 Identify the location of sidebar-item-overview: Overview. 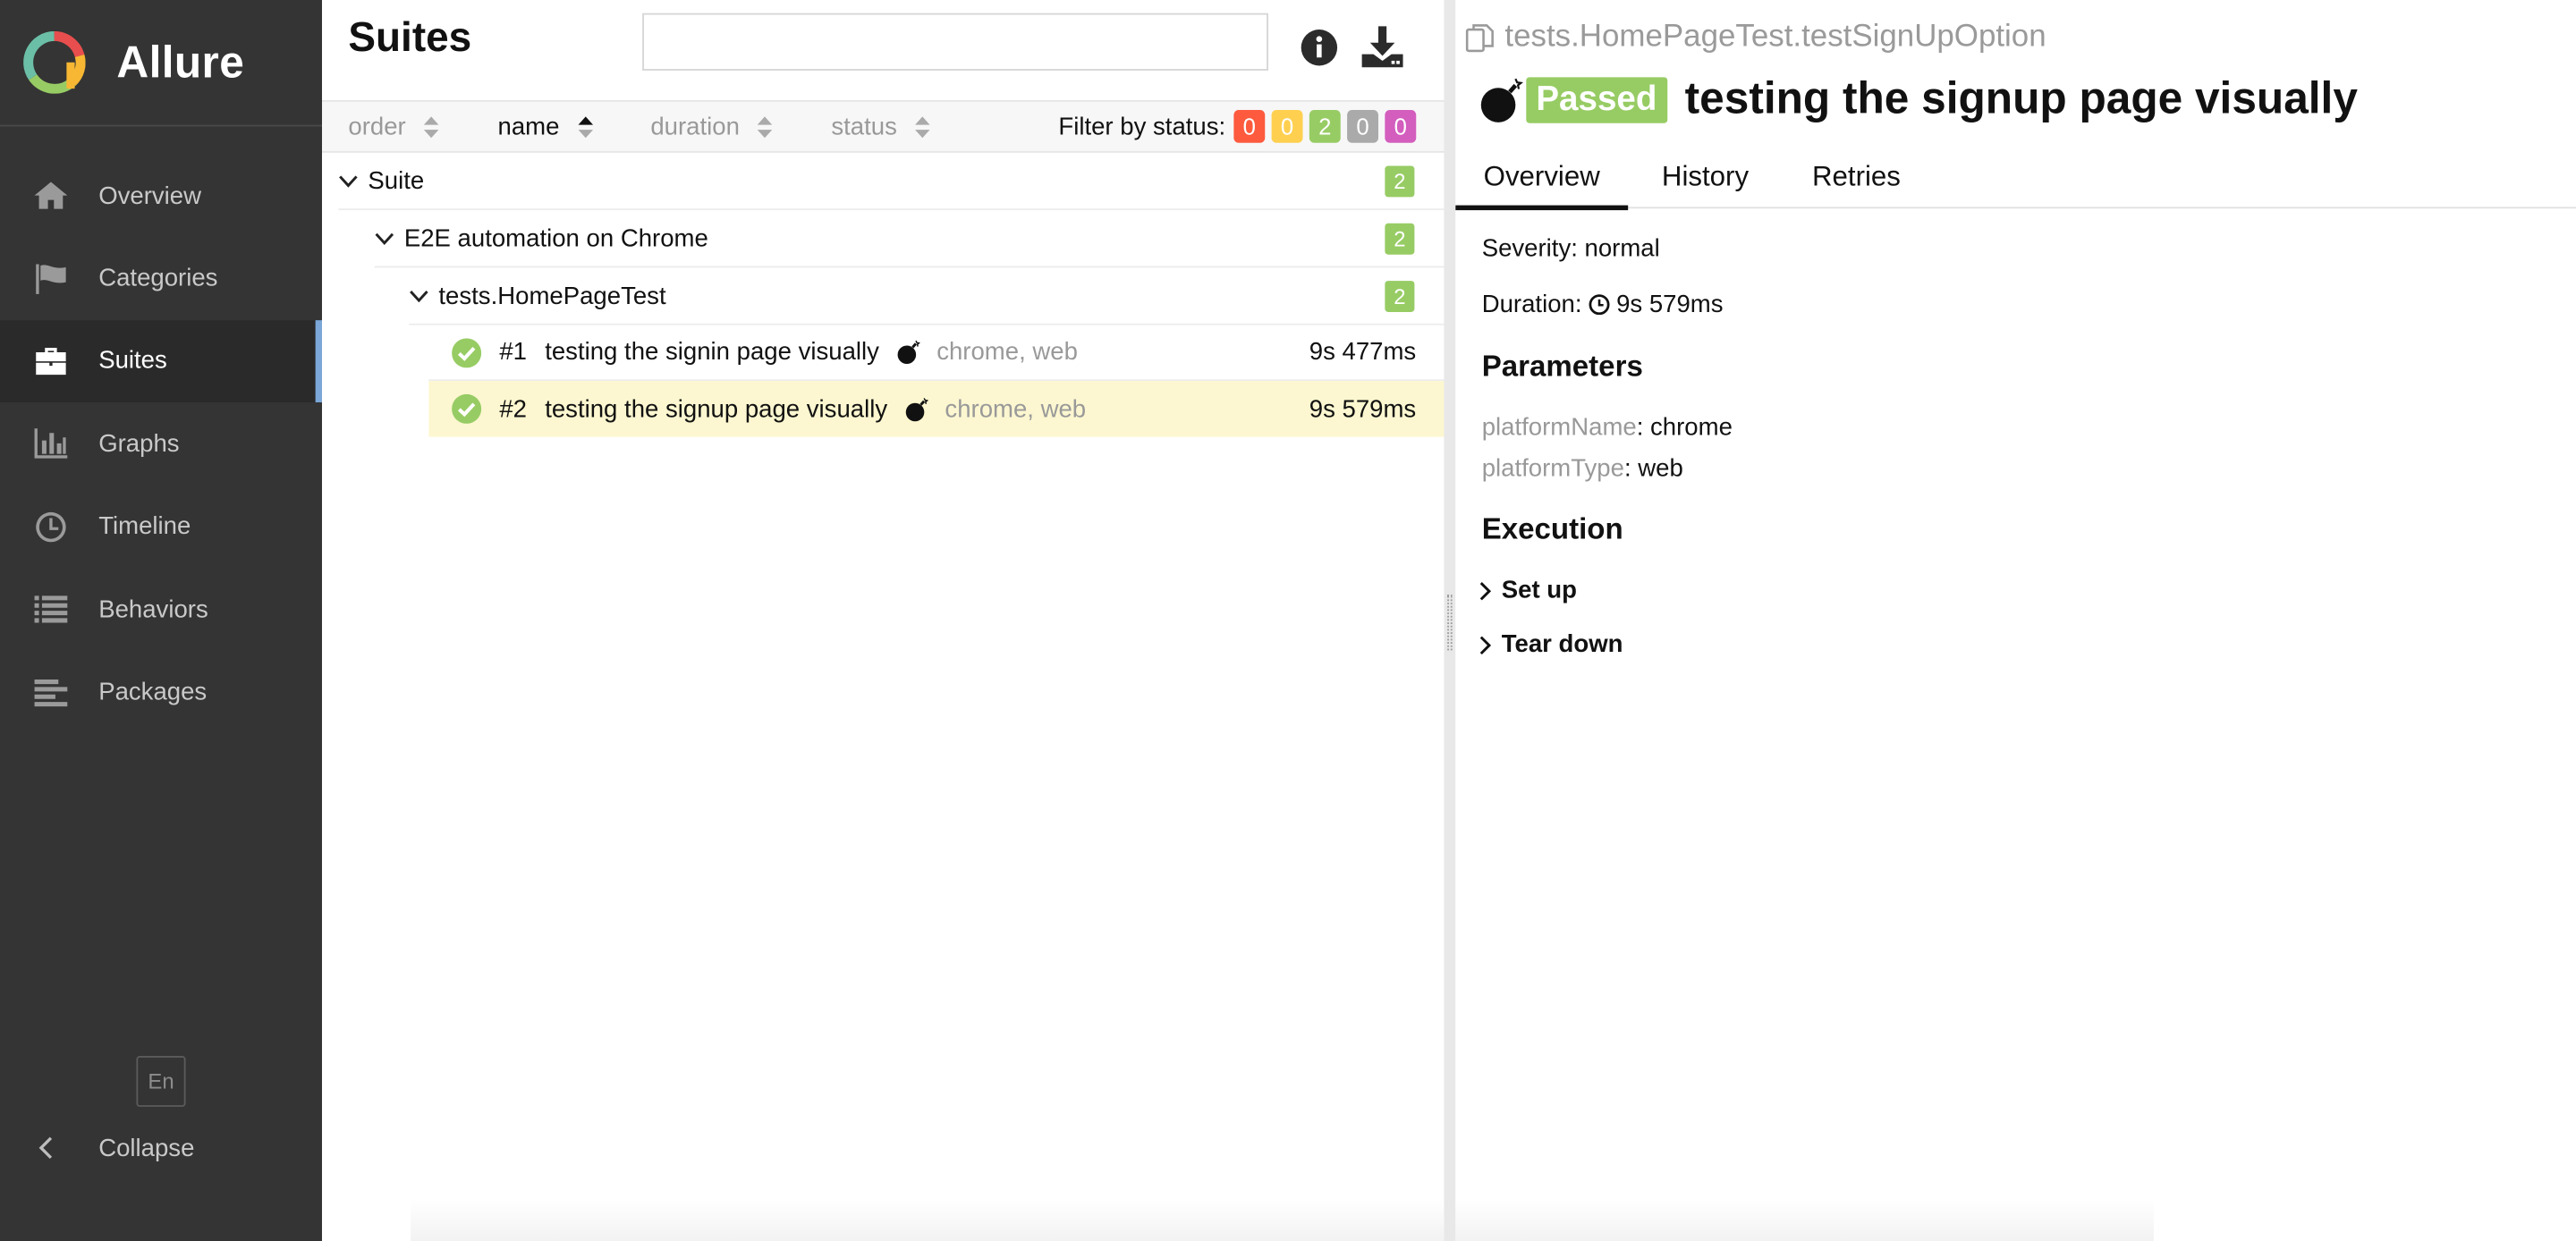
(161, 196).